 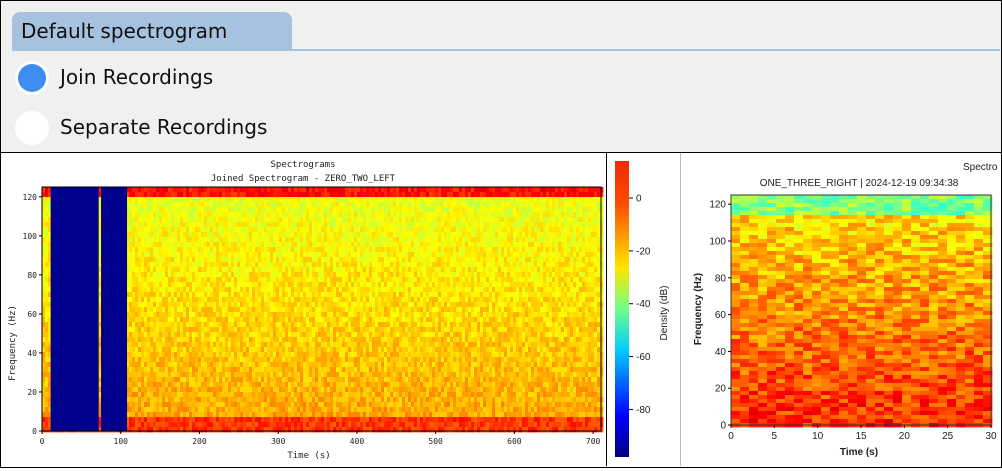 I want to click on tab-default-spectrogram: Default spectrogram, so click(x=152, y=30).